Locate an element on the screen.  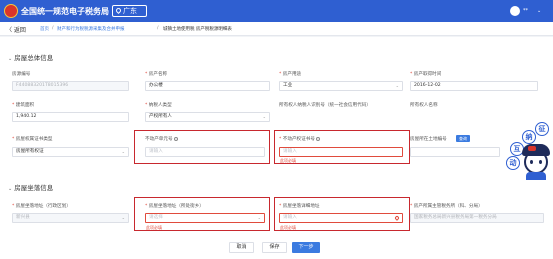
user-name: ** is located at coordinates (525, 11).